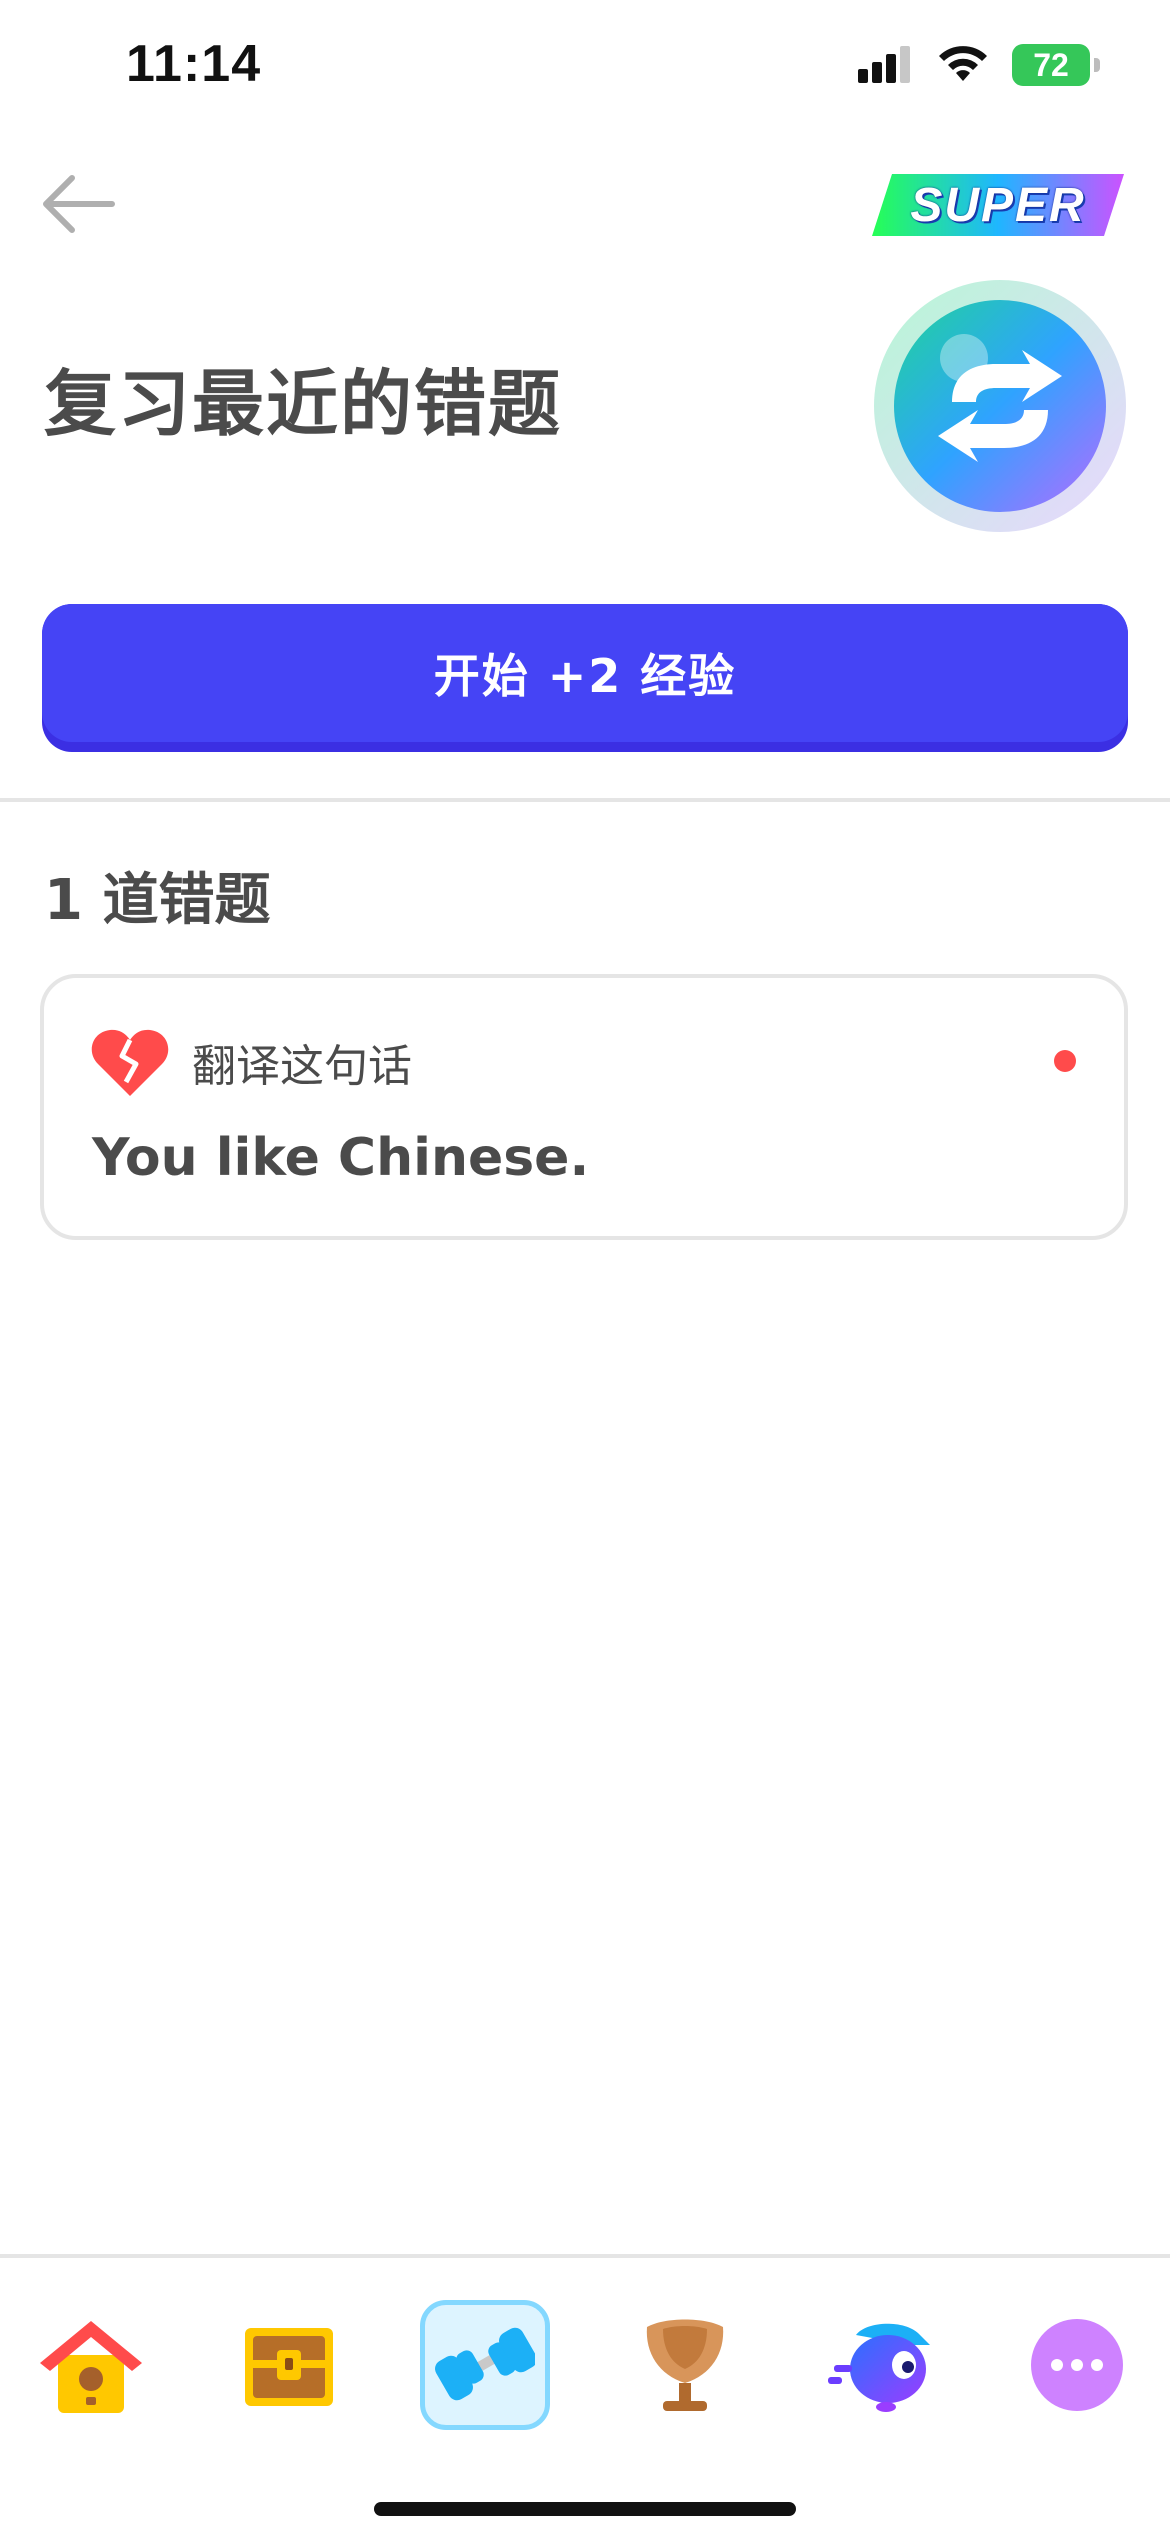 The height and width of the screenshot is (2532, 1170). I want to click on status-time: 11:14, so click(194, 64).